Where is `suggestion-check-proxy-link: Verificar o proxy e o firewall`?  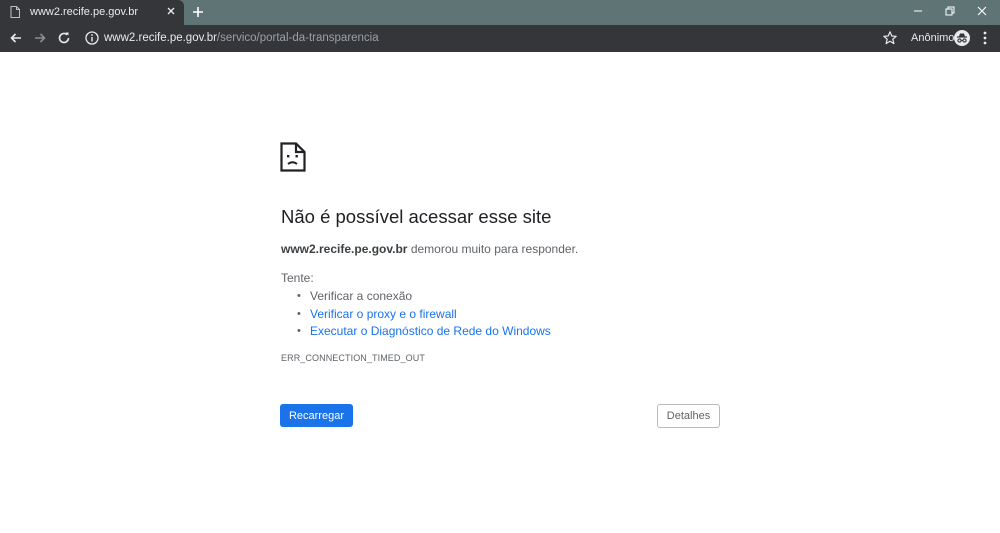
suggestion-check-proxy-link: Verificar o proxy e o firewall is located at coordinates (424, 315).